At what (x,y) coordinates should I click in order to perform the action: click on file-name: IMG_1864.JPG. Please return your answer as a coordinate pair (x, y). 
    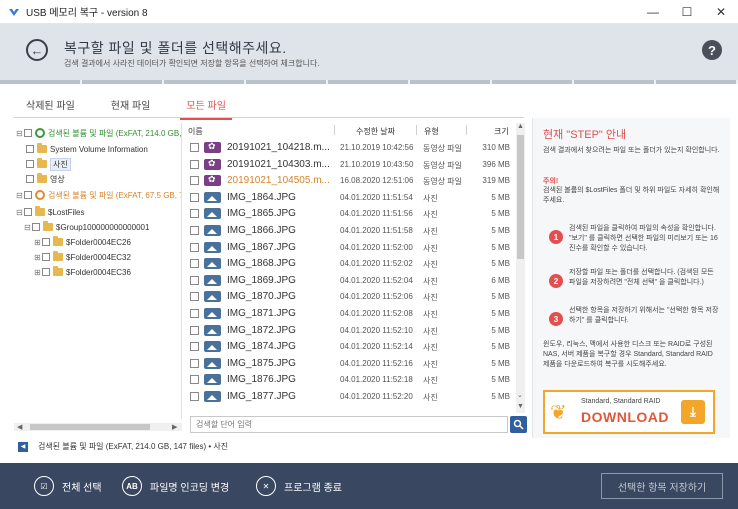
    Looking at the image, I should click on (261, 197).